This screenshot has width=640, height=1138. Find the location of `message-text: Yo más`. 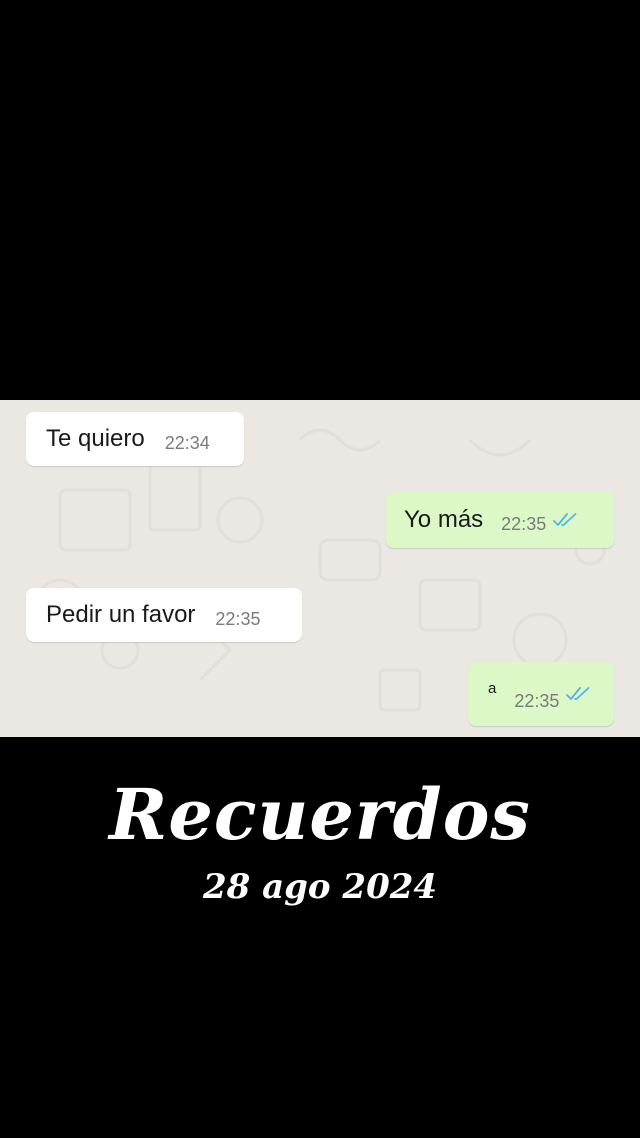

message-text: Yo más is located at coordinates (444, 519).